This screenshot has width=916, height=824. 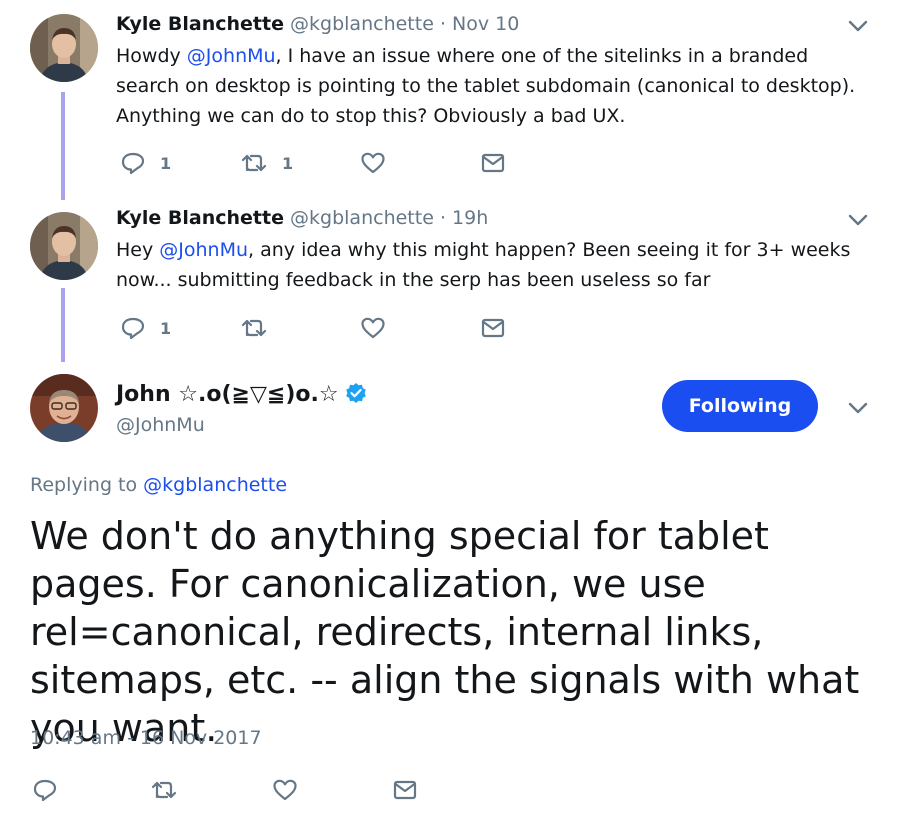 What do you see at coordinates (485, 24) in the screenshot?
I see `tweet-time: Nov 10` at bounding box center [485, 24].